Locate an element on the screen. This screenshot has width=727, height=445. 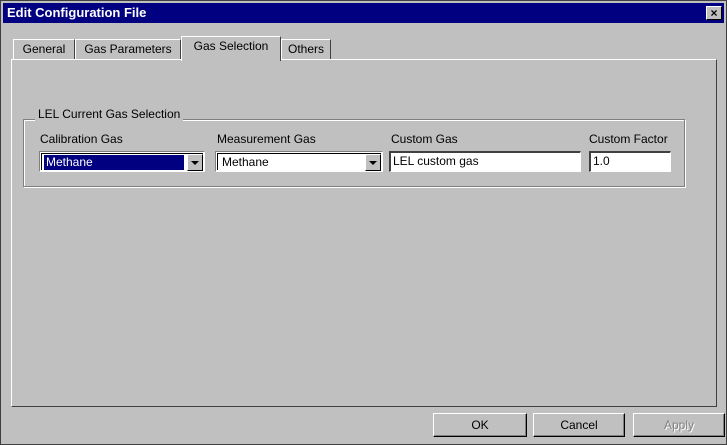
window-title: Edit Configuration File is located at coordinates (77, 12).